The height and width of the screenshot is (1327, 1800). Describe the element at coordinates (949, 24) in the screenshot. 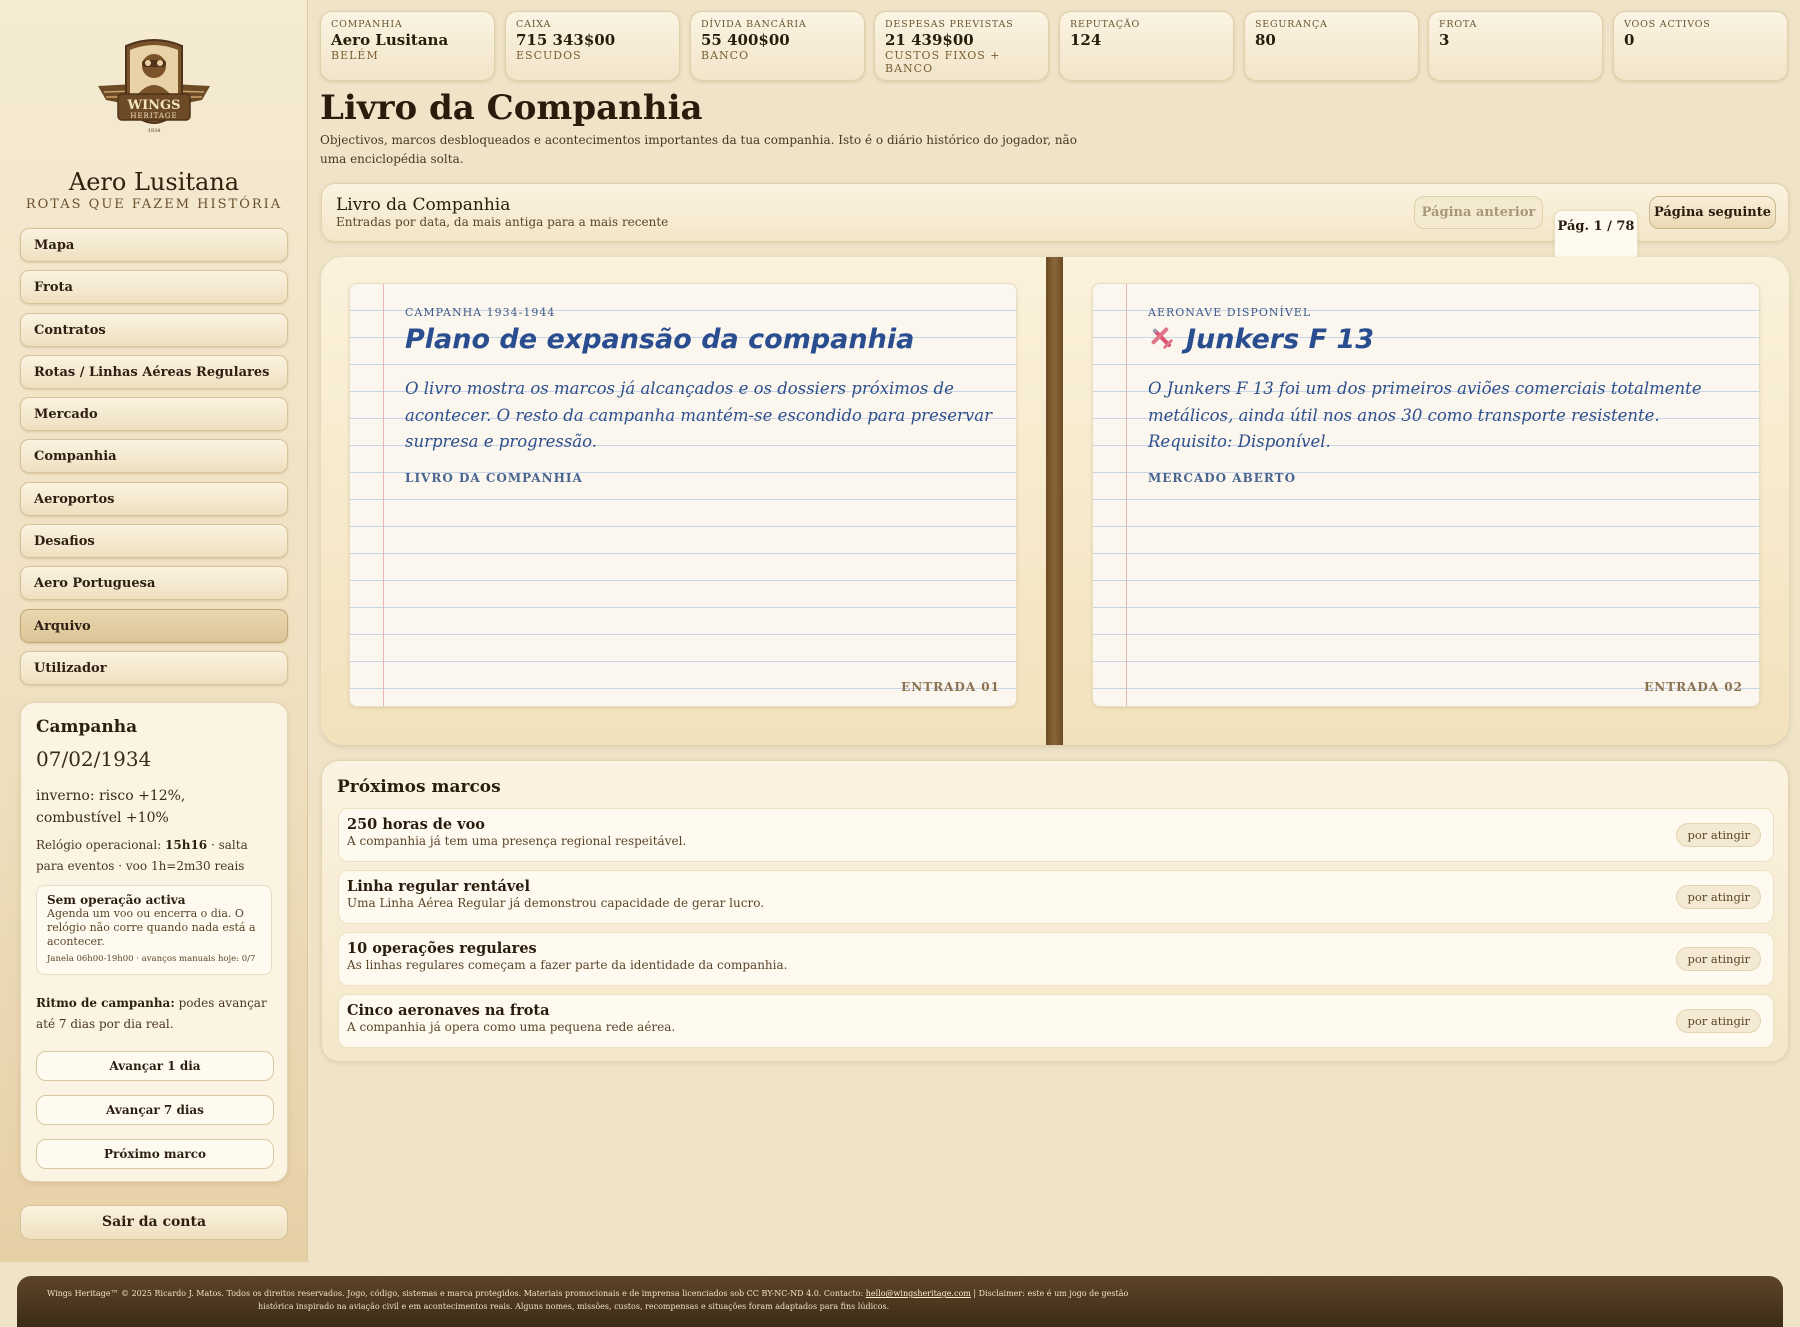

I see `stat-label: DESPESAS PREVISTAS` at that location.